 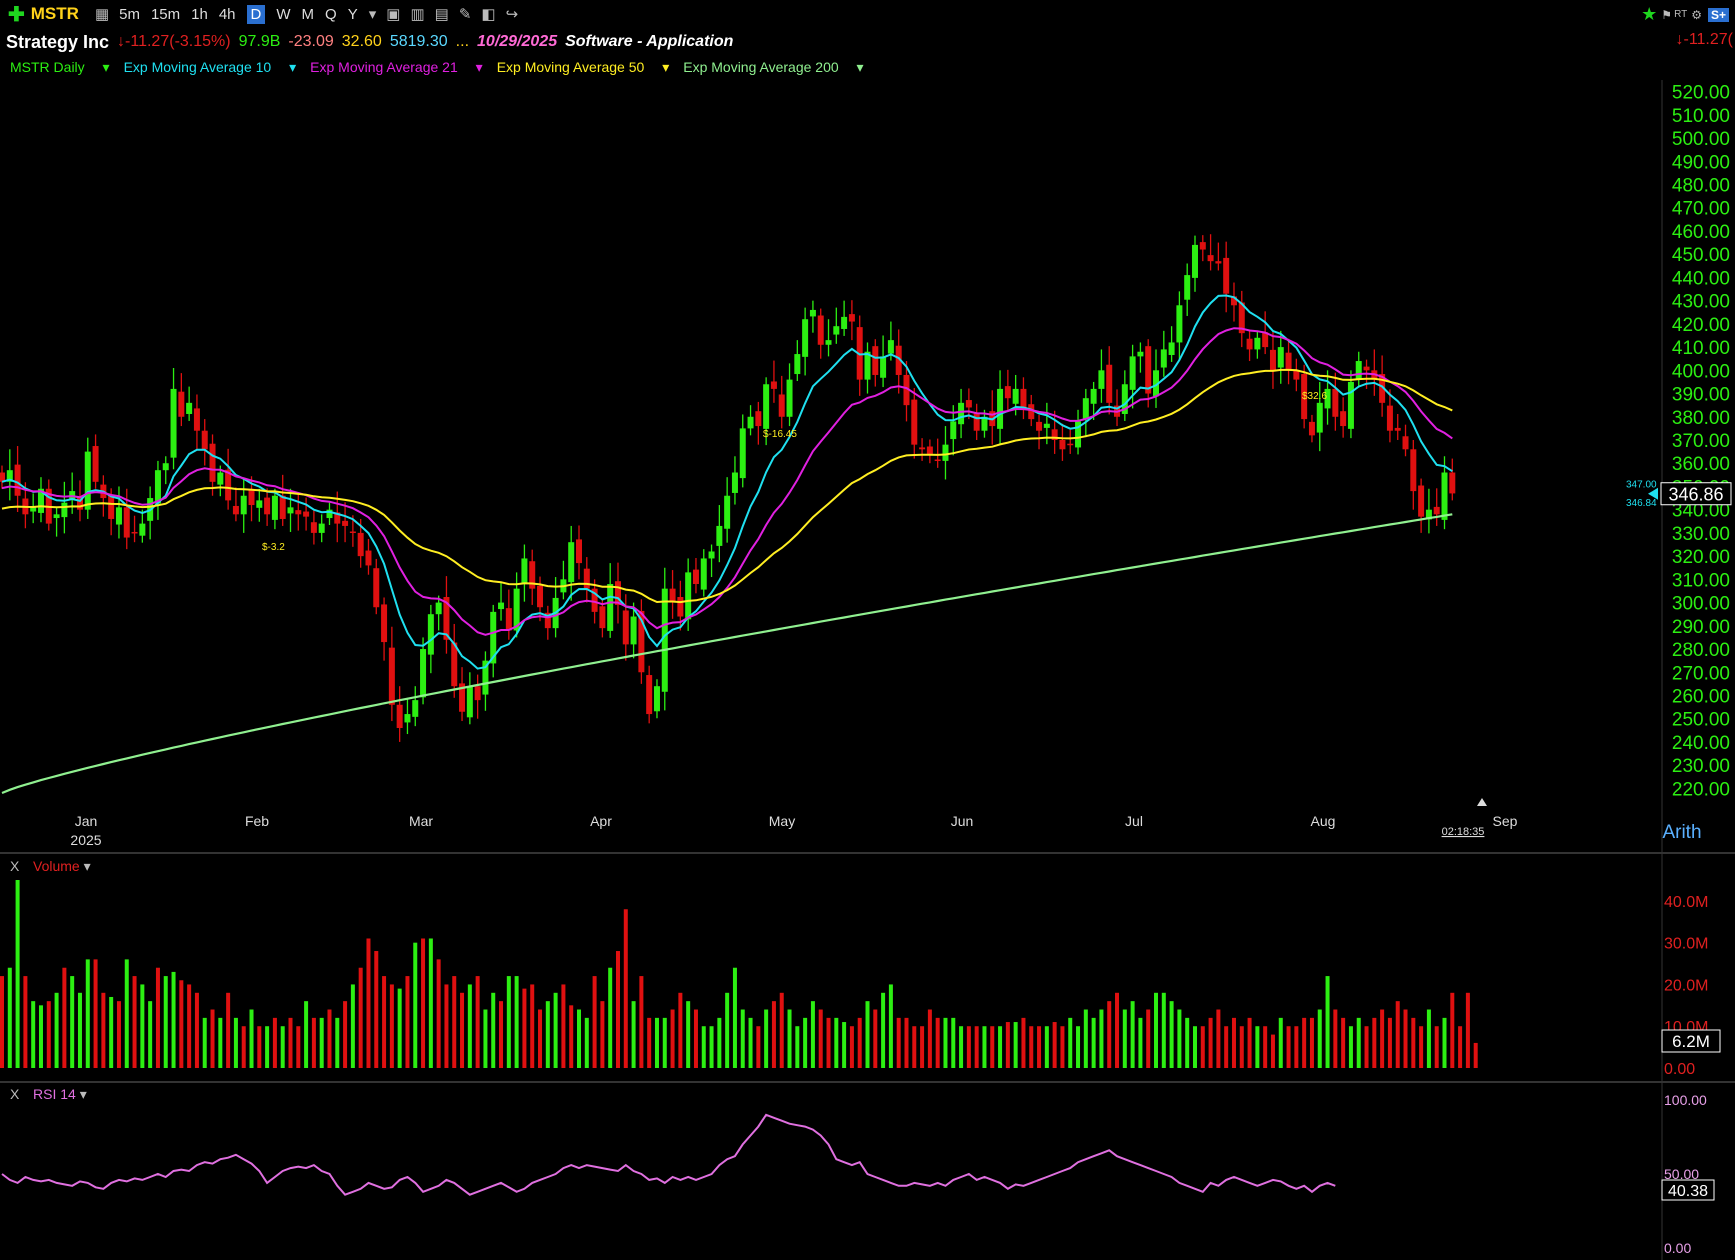 I want to click on scale-label: Arith, so click(x=1681, y=832).